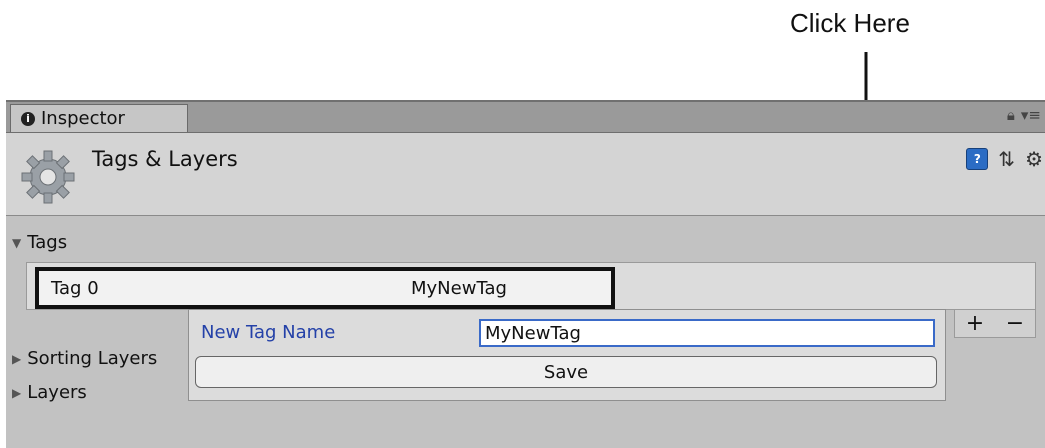 Image resolution: width=1045 pixels, height=448 pixels. Describe the element at coordinates (28, 118) in the screenshot. I see `info-icon: i` at that location.